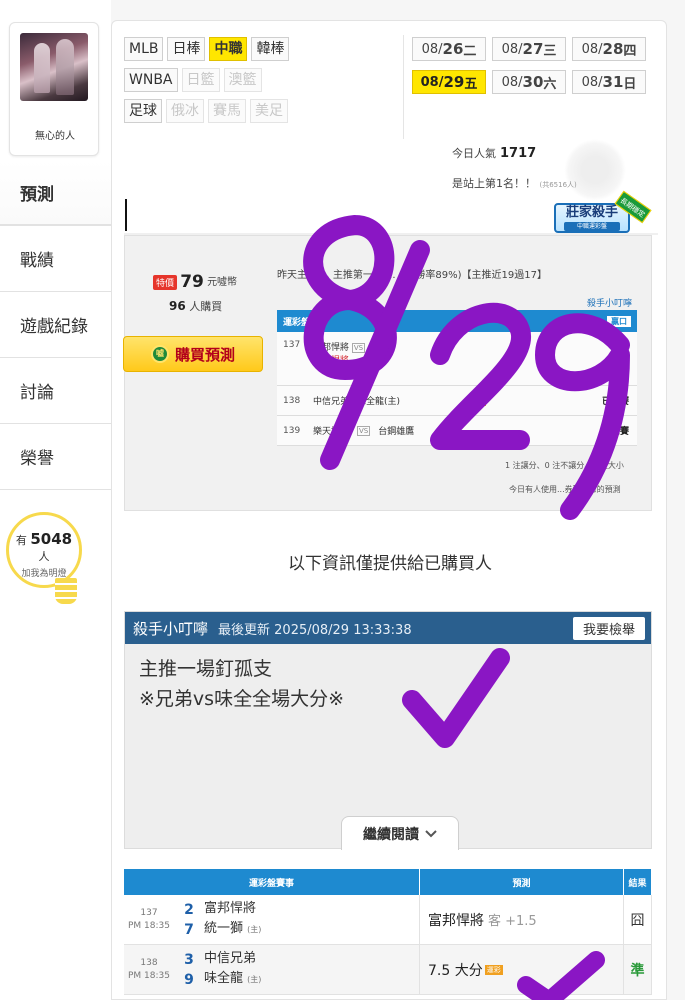 Image resolution: width=685 pixels, height=1000 pixels. I want to click on price-value: 79, so click(192, 282).